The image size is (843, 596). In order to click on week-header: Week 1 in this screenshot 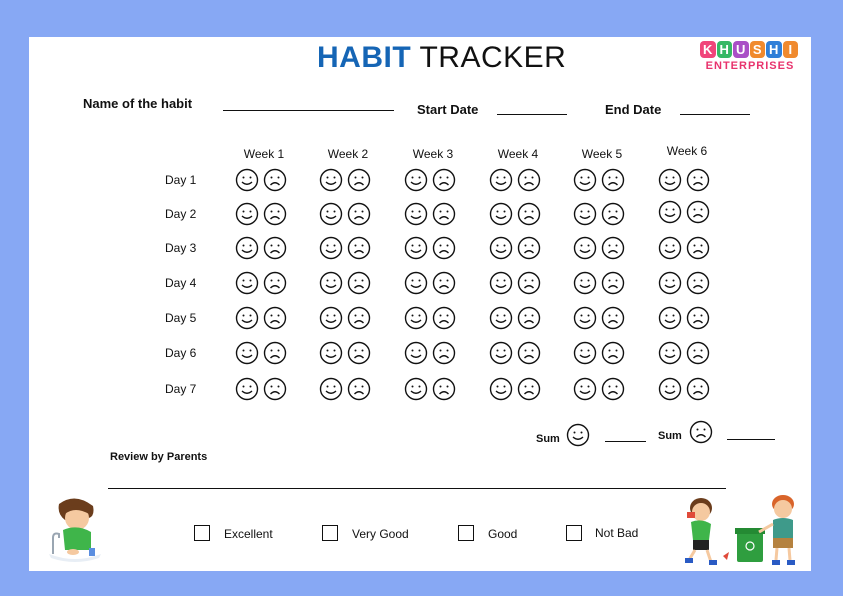, I will do `click(264, 154)`.